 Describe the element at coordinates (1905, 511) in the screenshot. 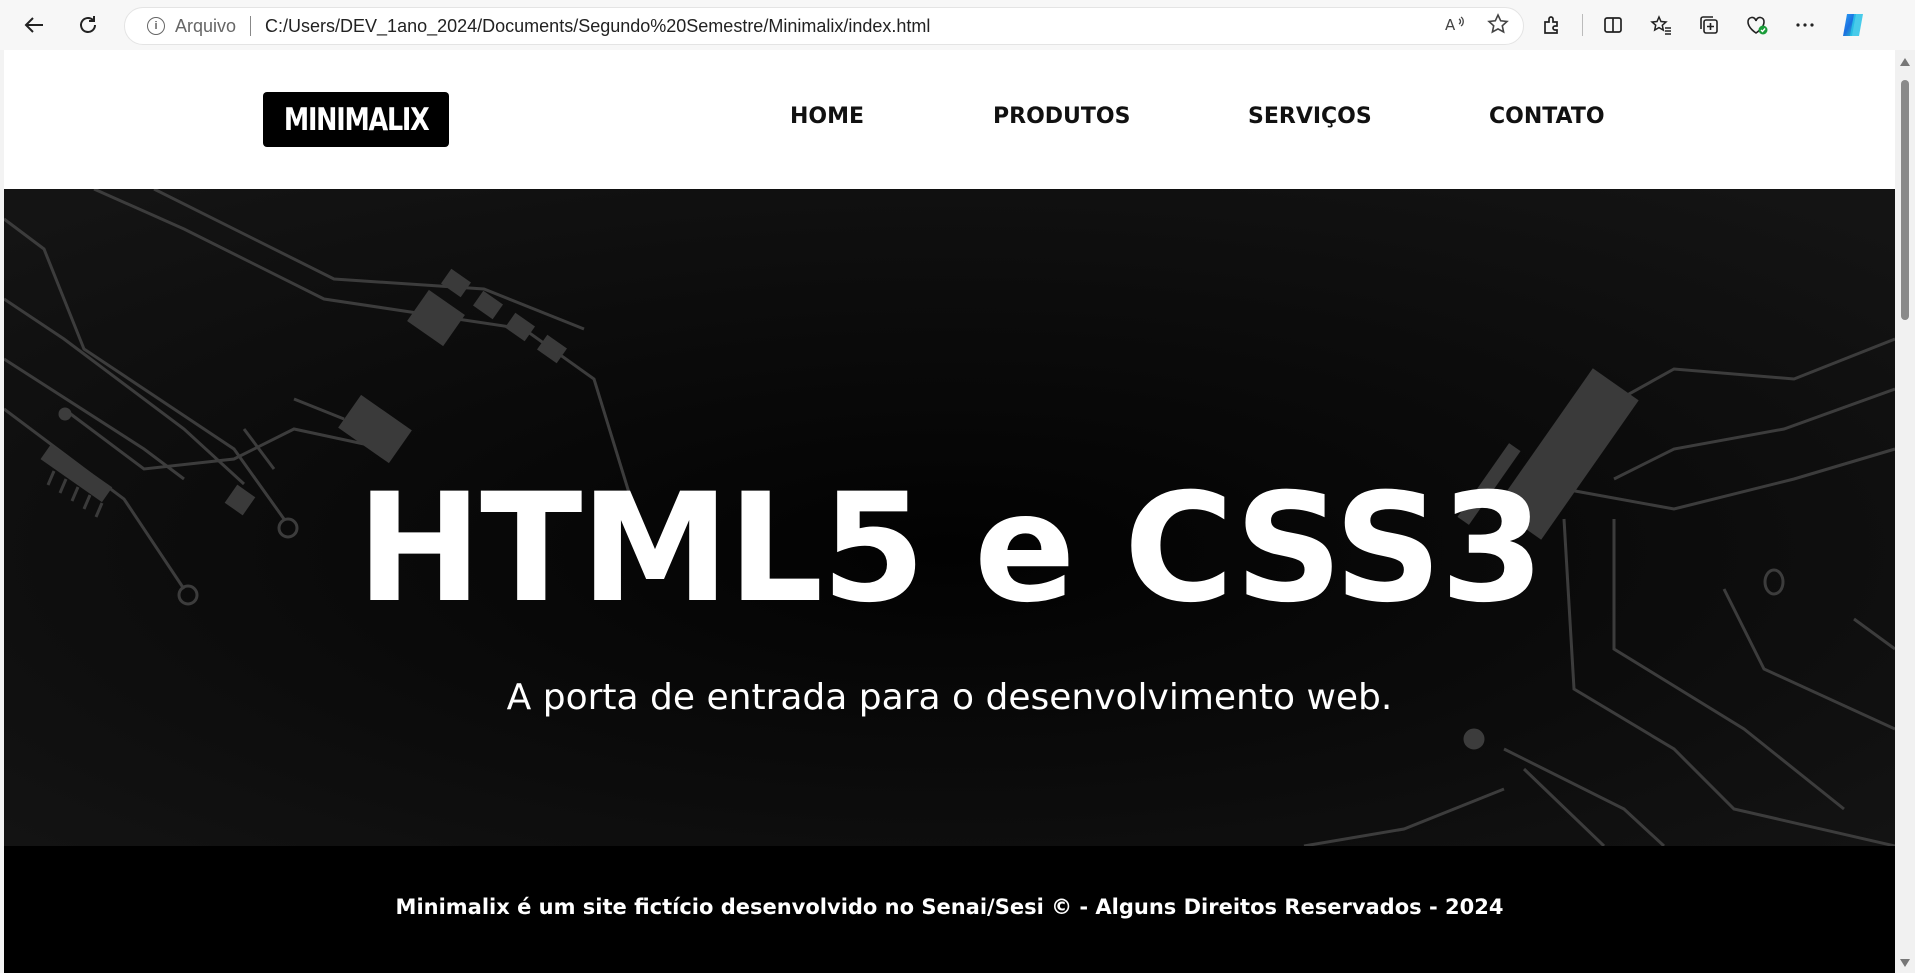

I see `page-scrollbar` at that location.